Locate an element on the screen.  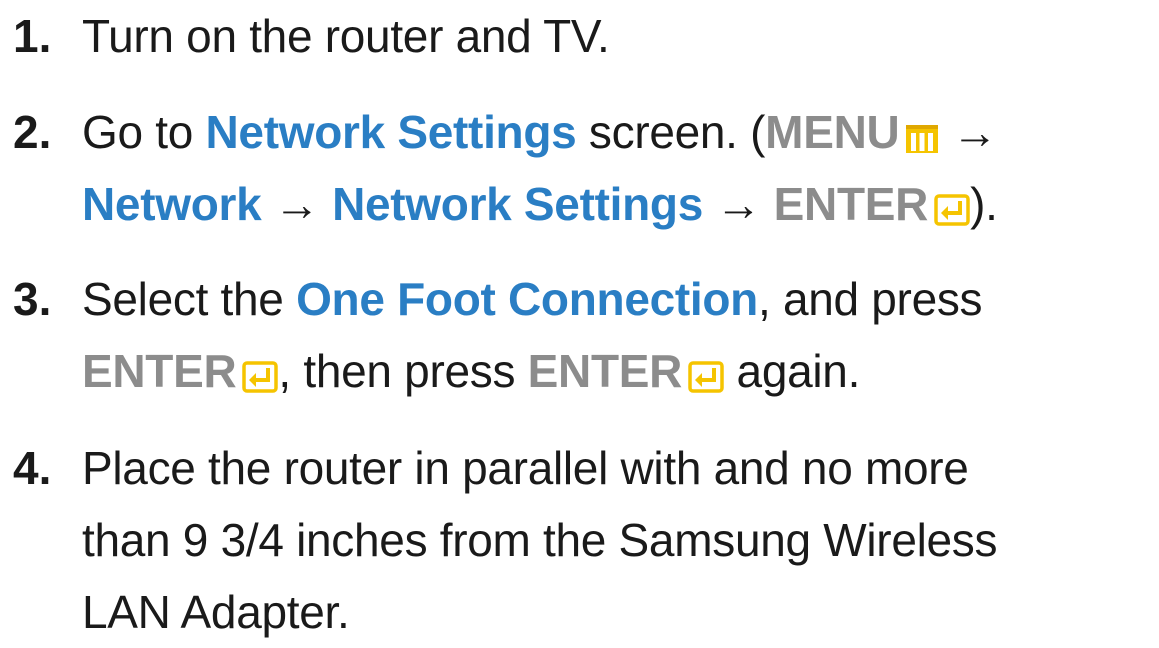
step-1-text: Turn on the router and TV. is located at coordinates (346, 36).